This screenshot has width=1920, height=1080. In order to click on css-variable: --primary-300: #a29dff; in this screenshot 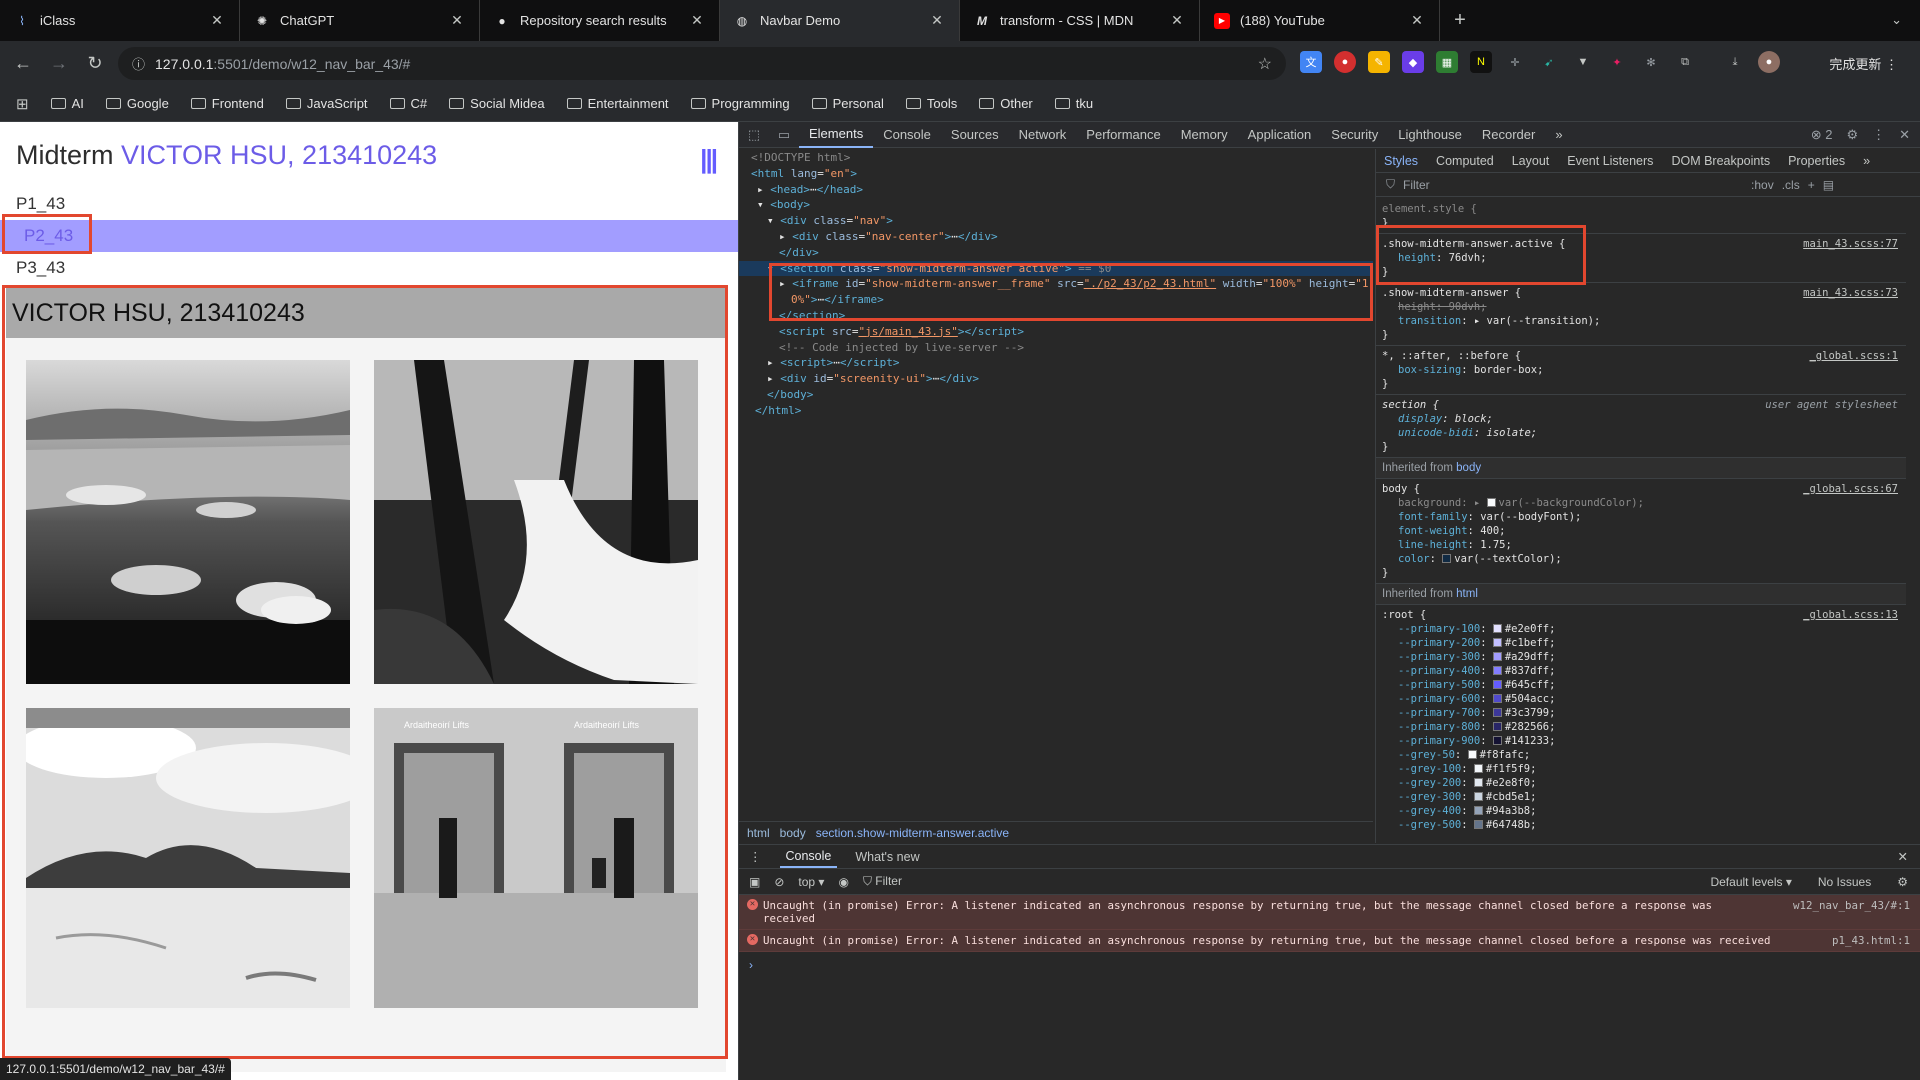, I will do `click(1641, 657)`.